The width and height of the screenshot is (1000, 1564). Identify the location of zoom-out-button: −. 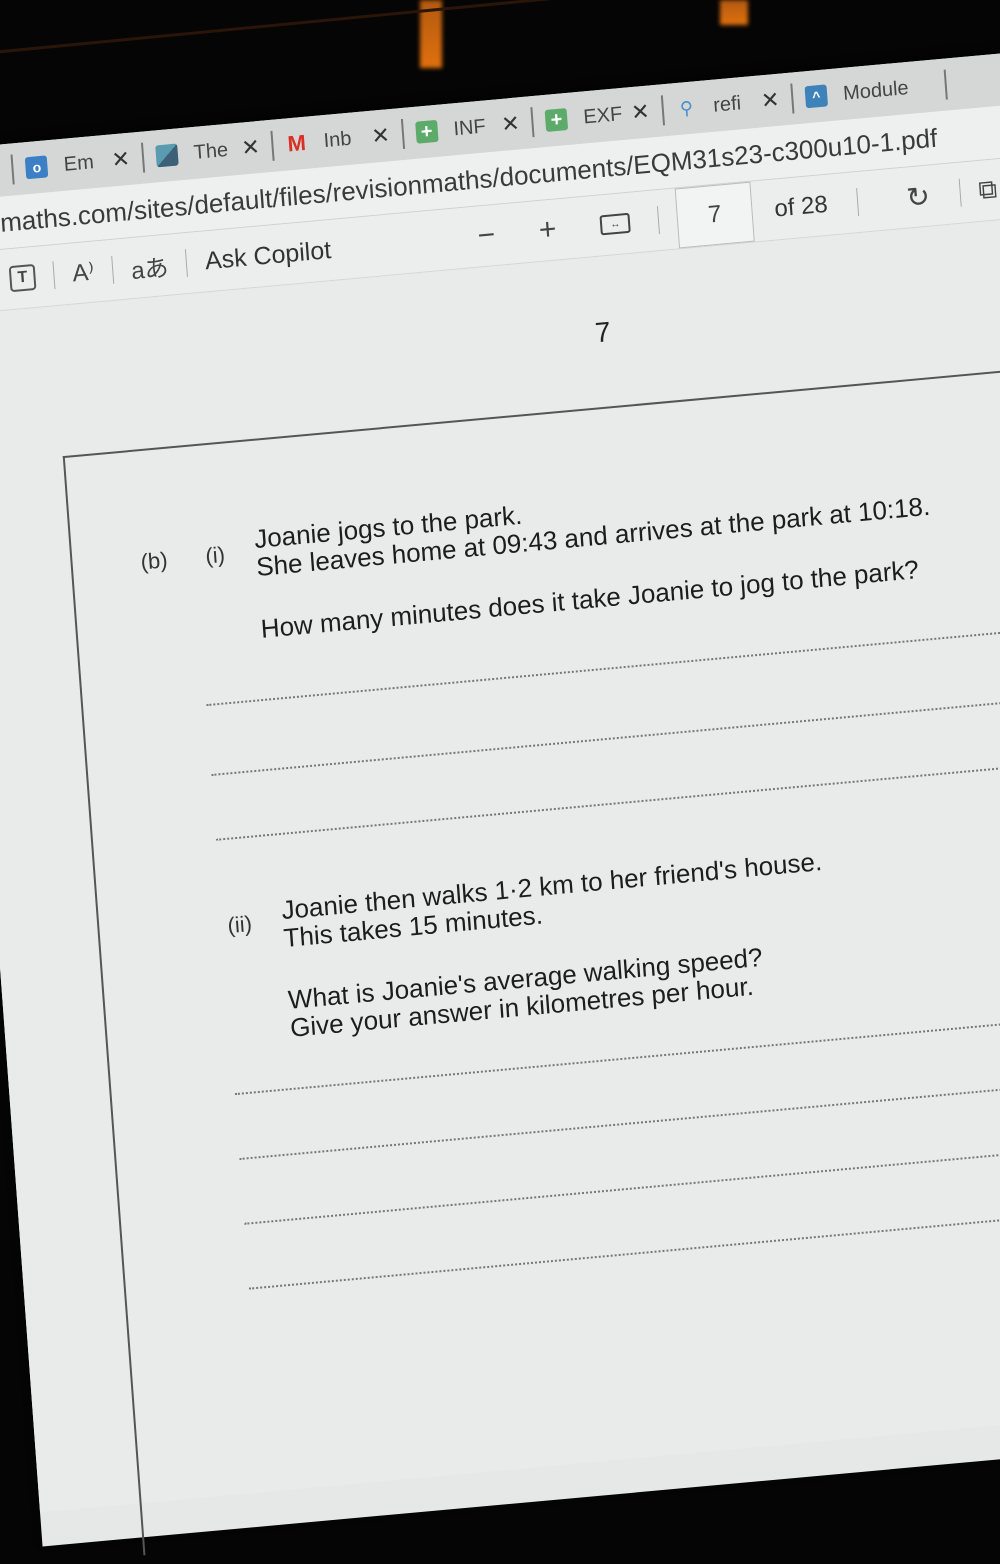
(486, 236).